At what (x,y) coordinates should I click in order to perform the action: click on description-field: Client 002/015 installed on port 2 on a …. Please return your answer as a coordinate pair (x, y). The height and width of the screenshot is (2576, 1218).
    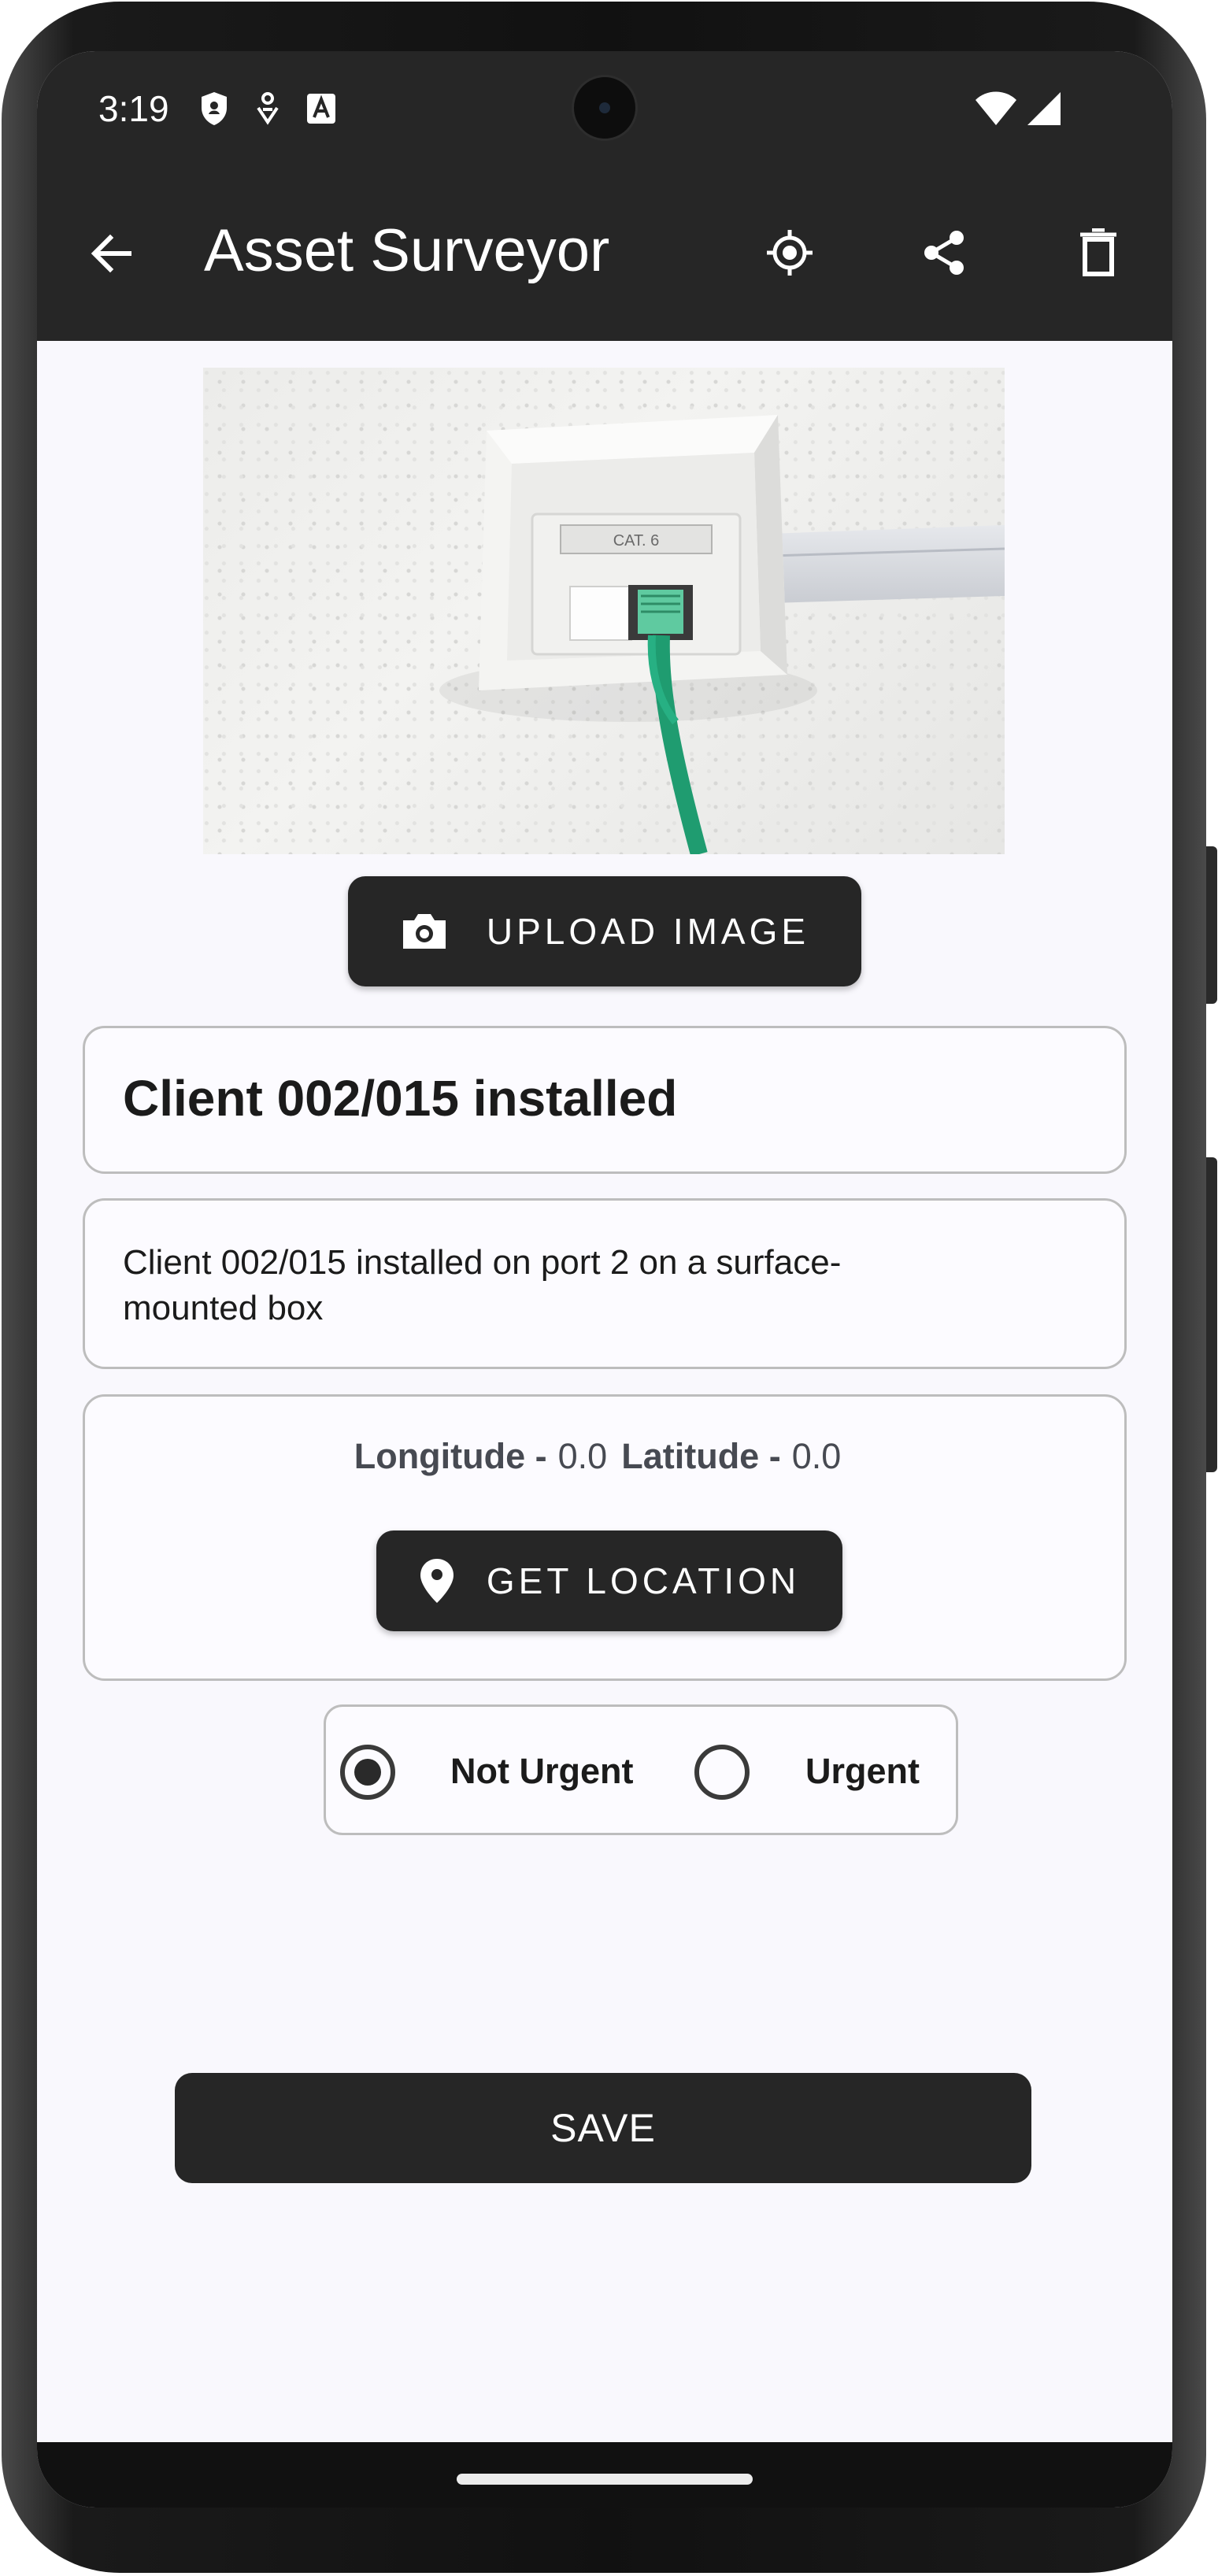
    Looking at the image, I should click on (605, 1283).